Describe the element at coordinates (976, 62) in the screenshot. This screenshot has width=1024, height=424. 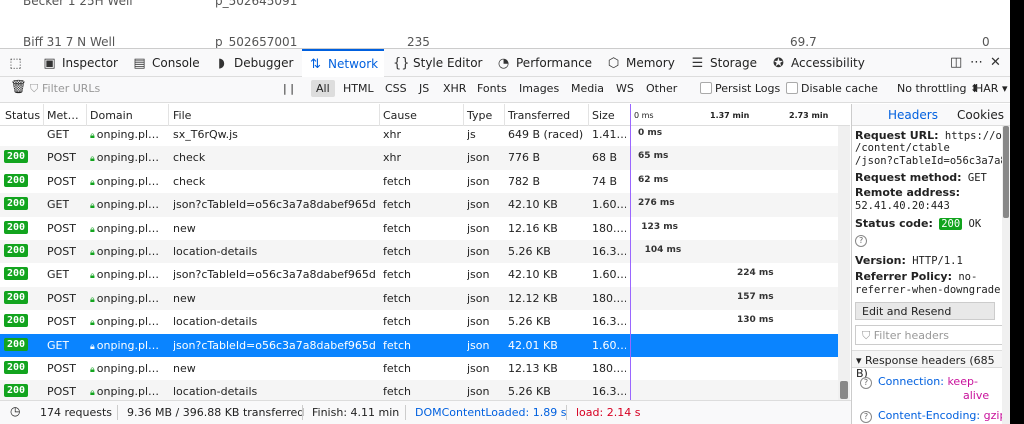
I see `more-icon: ⋯` at that location.